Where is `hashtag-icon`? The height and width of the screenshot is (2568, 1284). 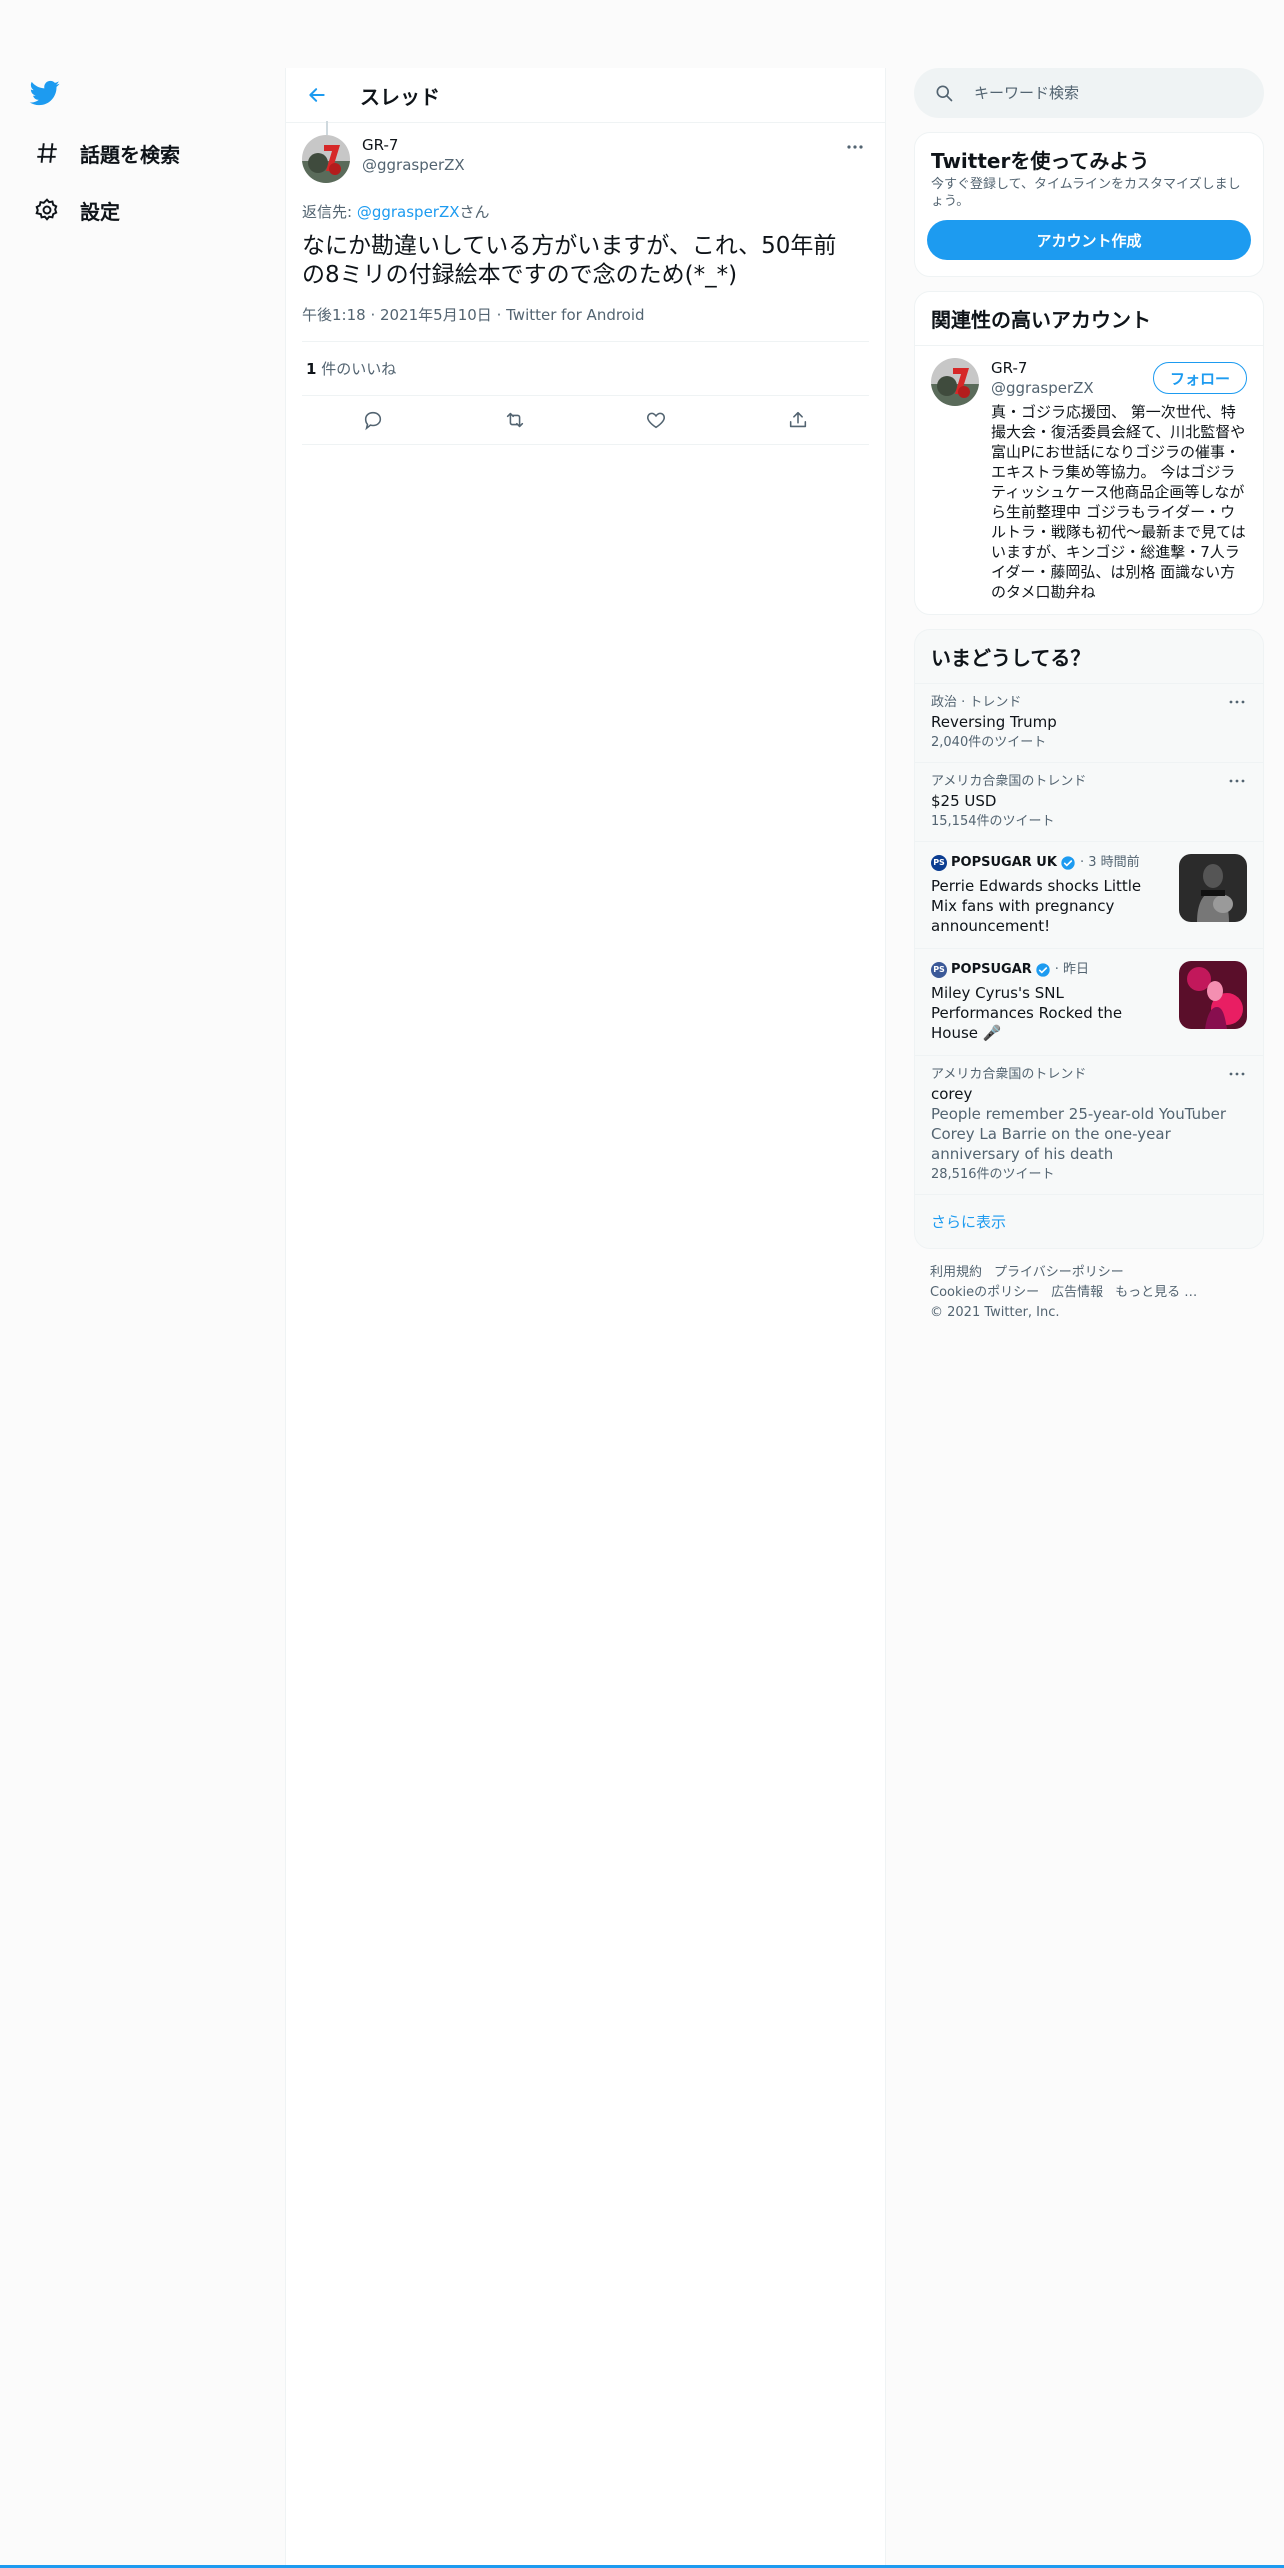
hashtag-icon is located at coordinates (47, 153).